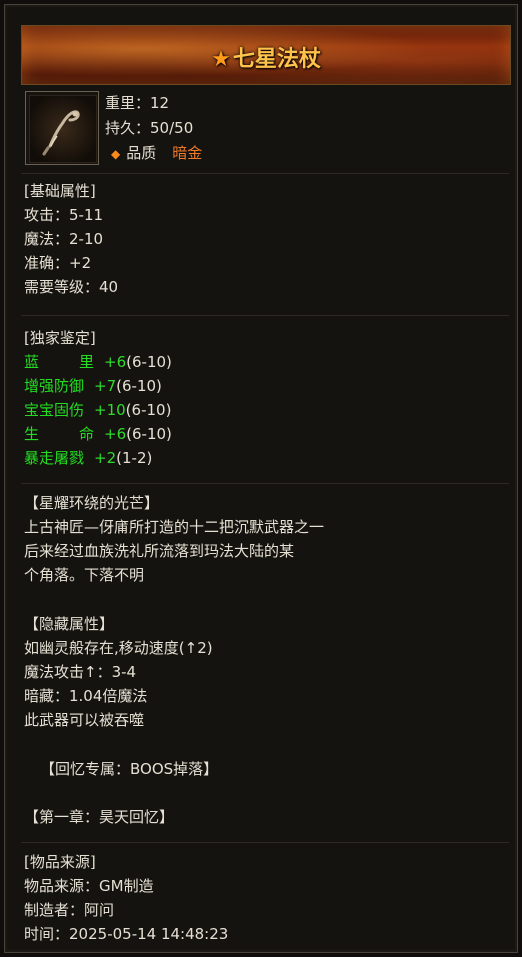 This screenshot has height=957, width=522. I want to click on hidden-attributes-header: 【隐藏属性】, so click(69, 624).